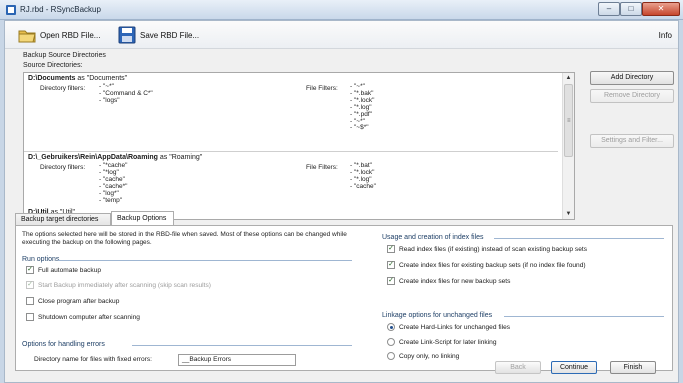 This screenshot has height=383, width=683. Describe the element at coordinates (568, 78) in the screenshot. I see `scroll-up-arrow-icon: ▲` at that location.